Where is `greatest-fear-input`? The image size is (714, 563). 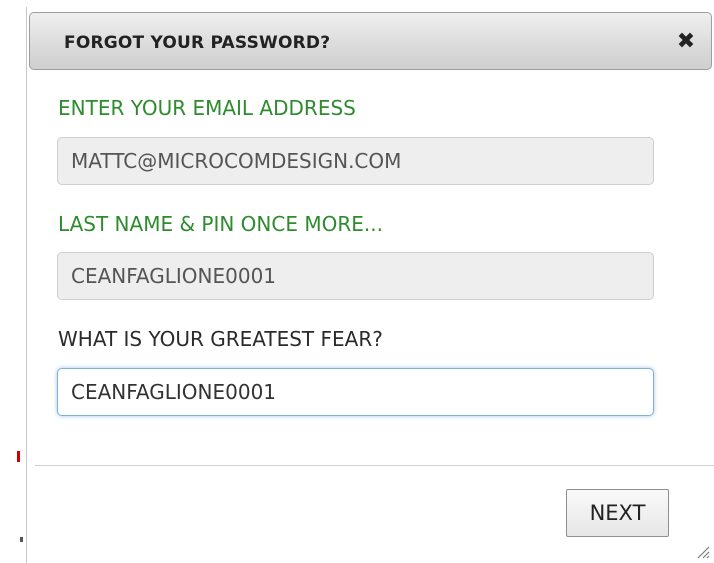
greatest-fear-input is located at coordinates (355, 392).